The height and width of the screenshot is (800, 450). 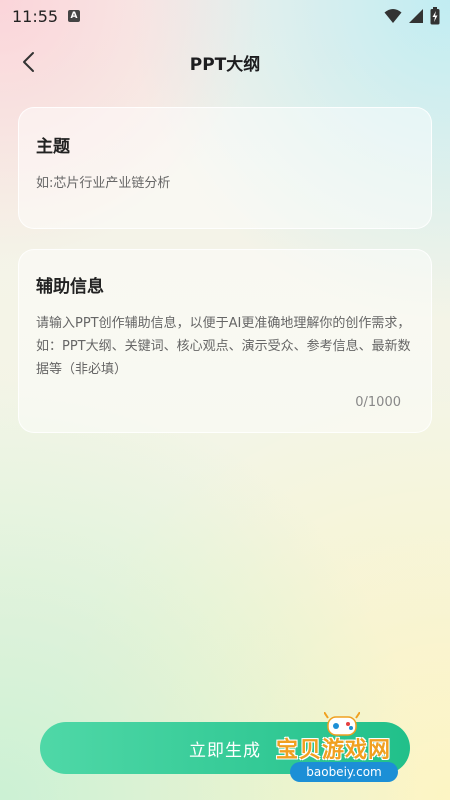 I want to click on watermark-url: baobeiy.com, so click(x=344, y=772).